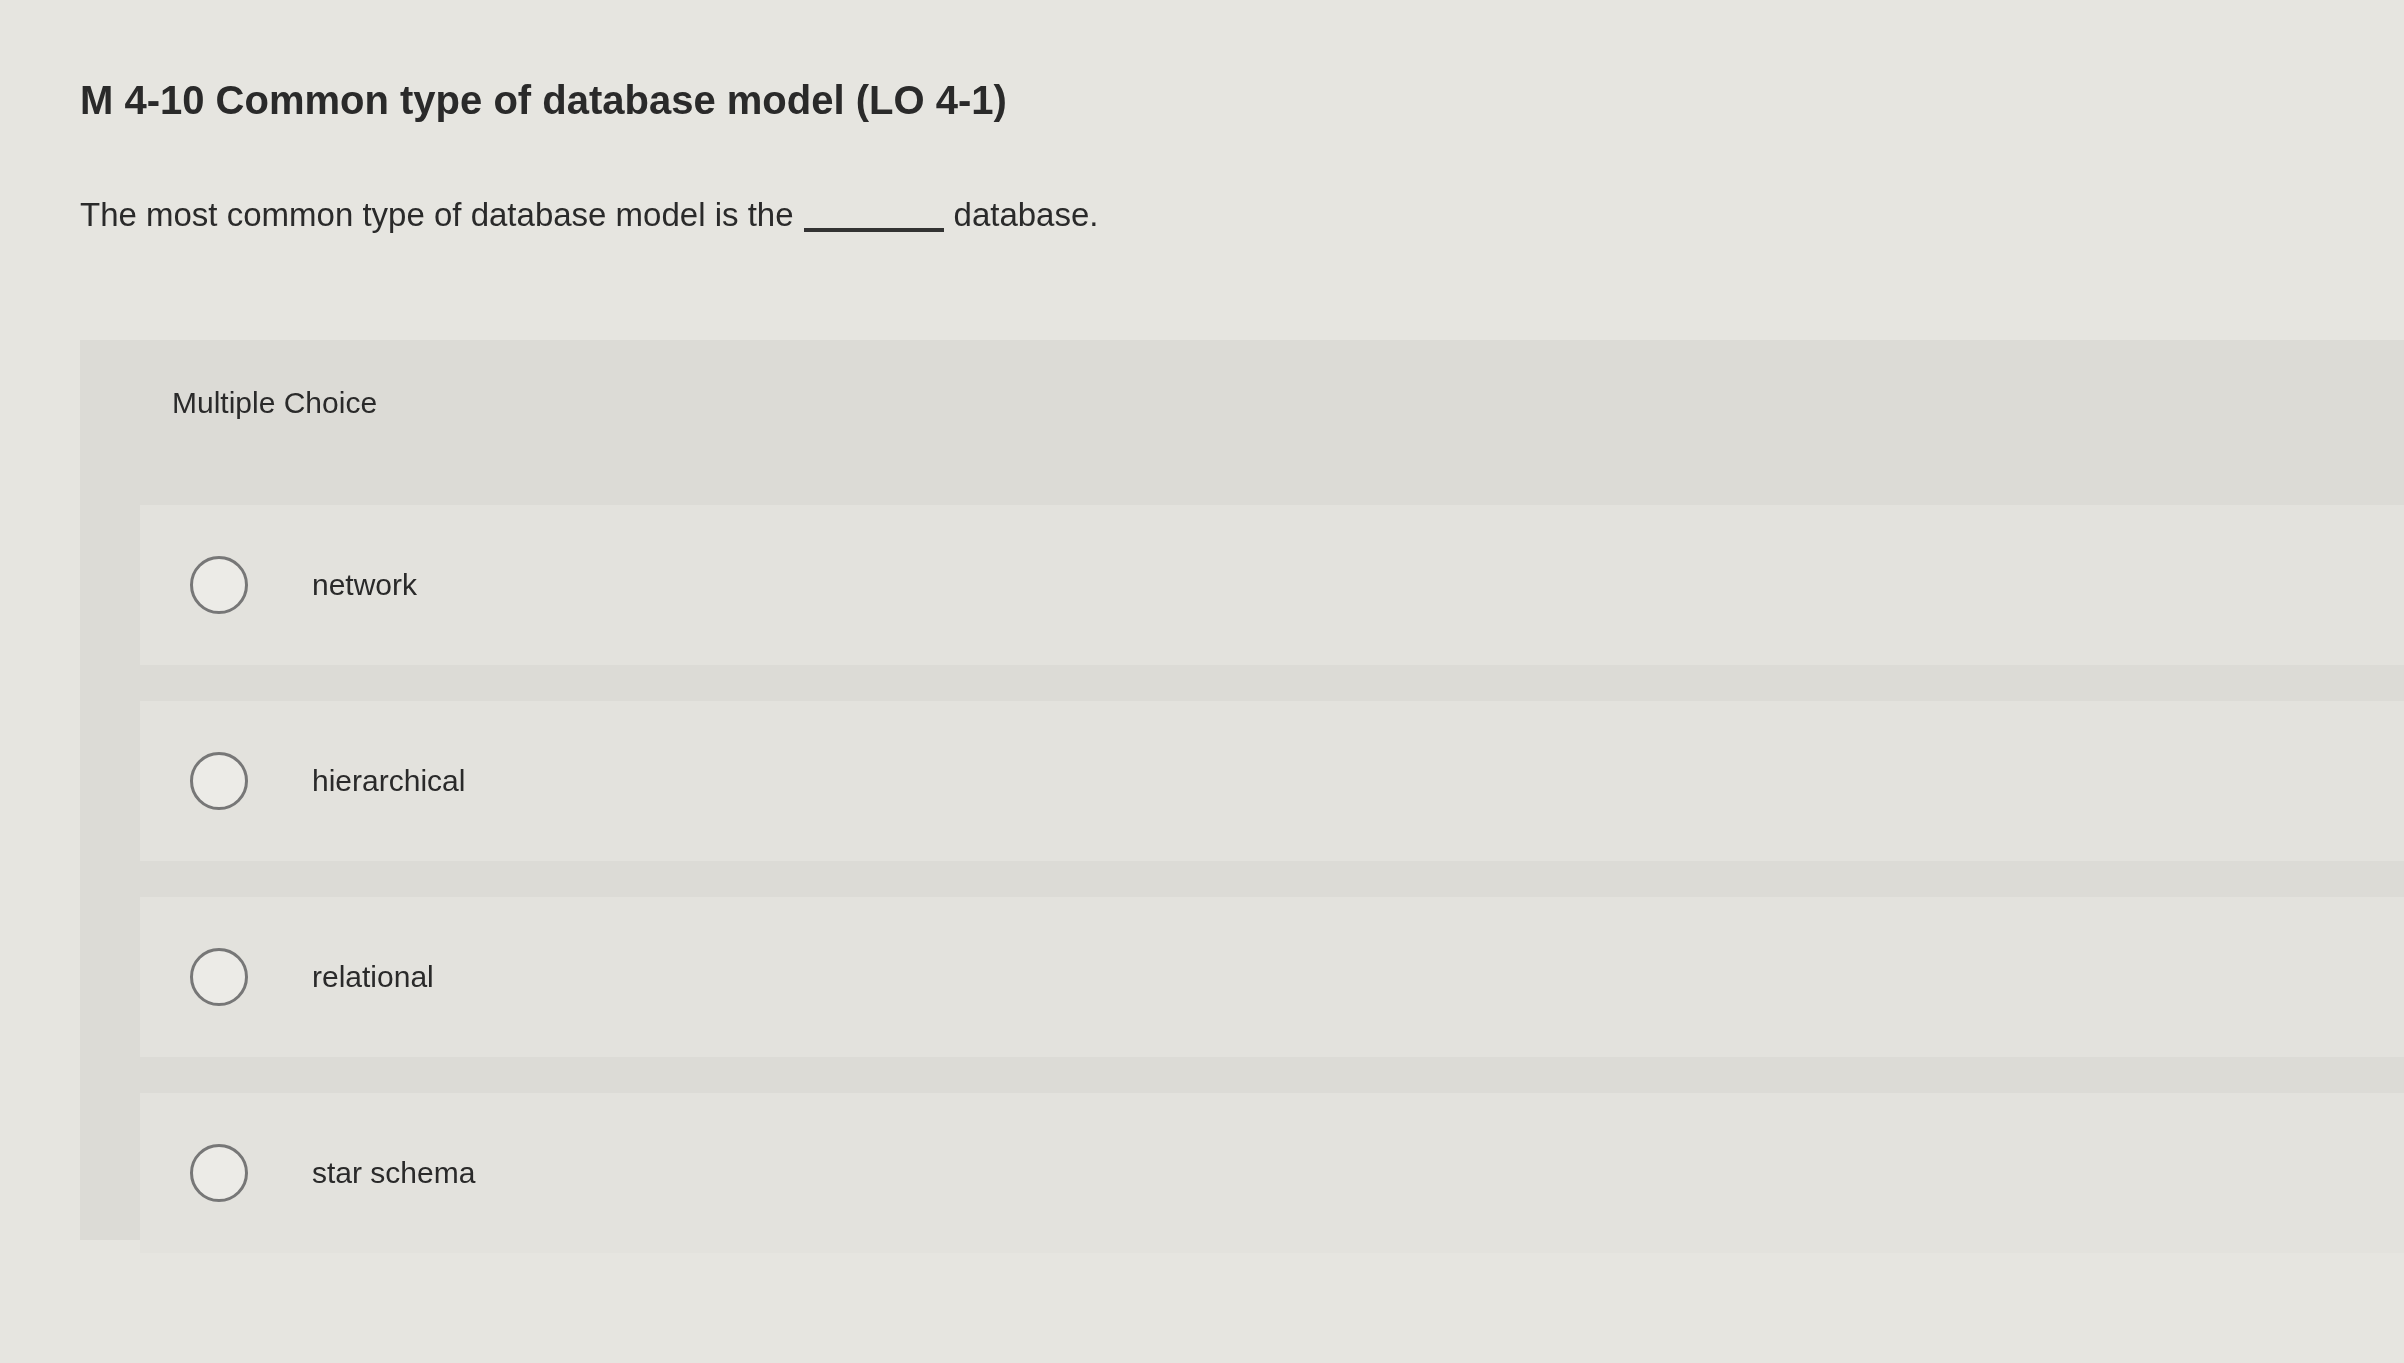  Describe the element at coordinates (437, 215) in the screenshot. I see `question-text: The most common type of database model is the` at that location.